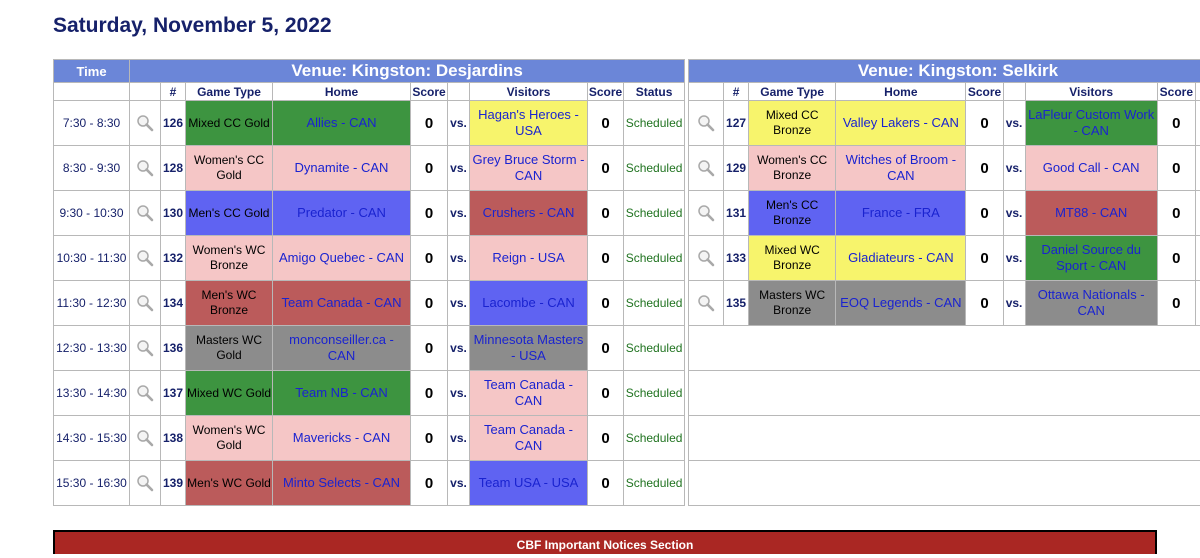  I want to click on visitor-team-link: Ottawa Nationals - CAN, so click(1091, 303).